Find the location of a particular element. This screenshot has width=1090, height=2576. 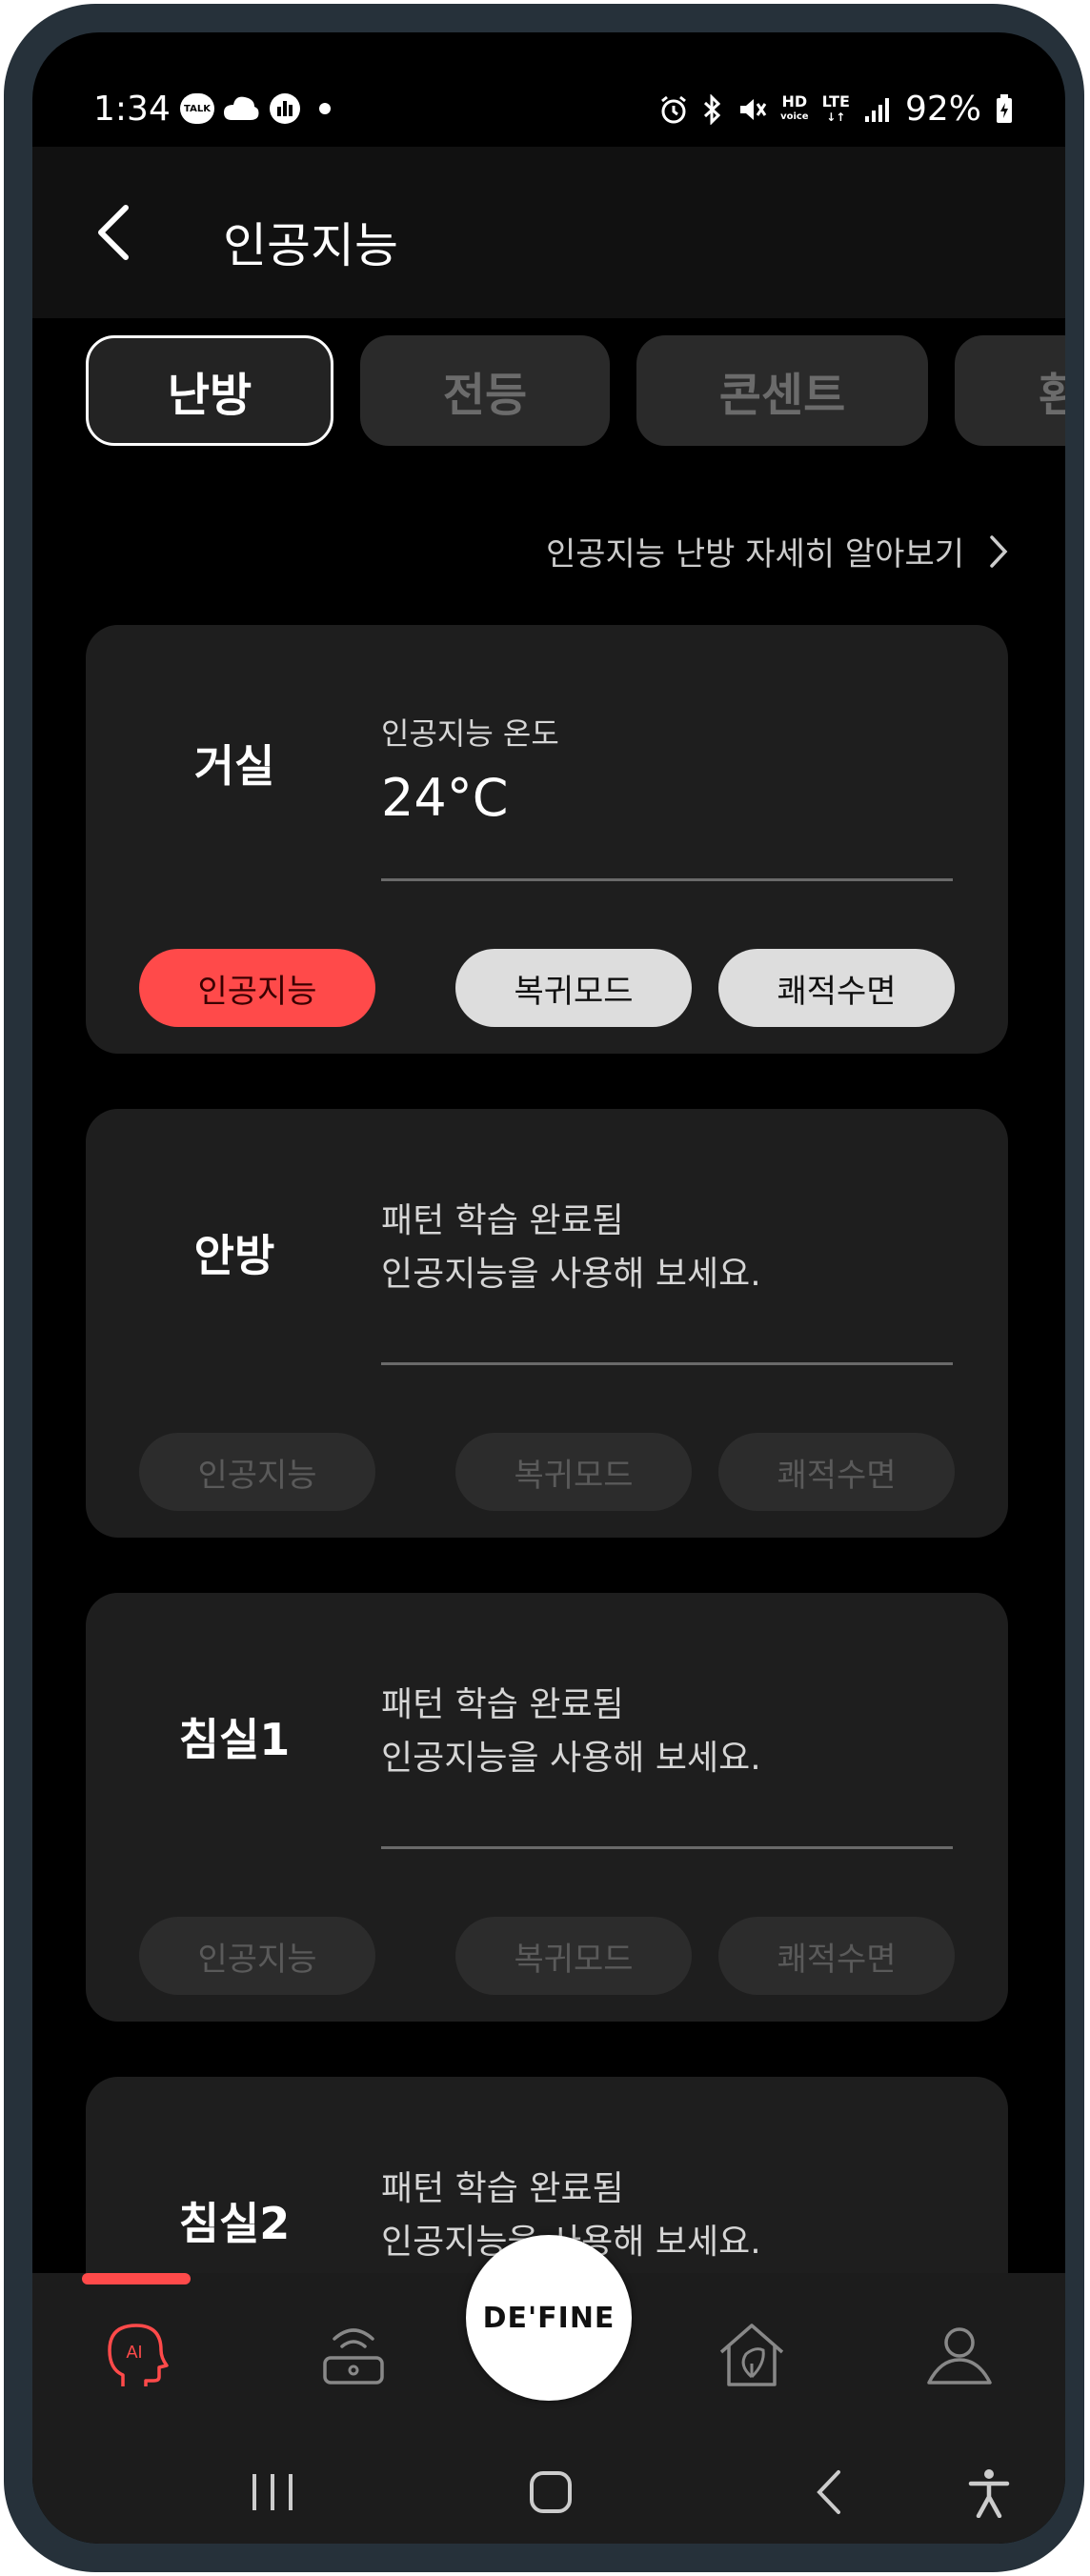

cloud-icon is located at coordinates (241, 108).